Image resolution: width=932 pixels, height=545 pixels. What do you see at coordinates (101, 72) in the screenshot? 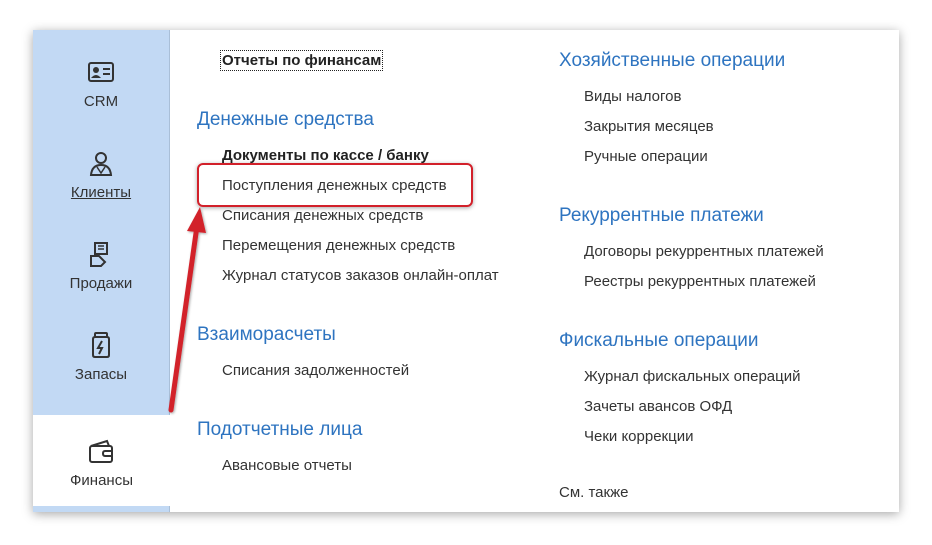
I see `id-card-icon` at bounding box center [101, 72].